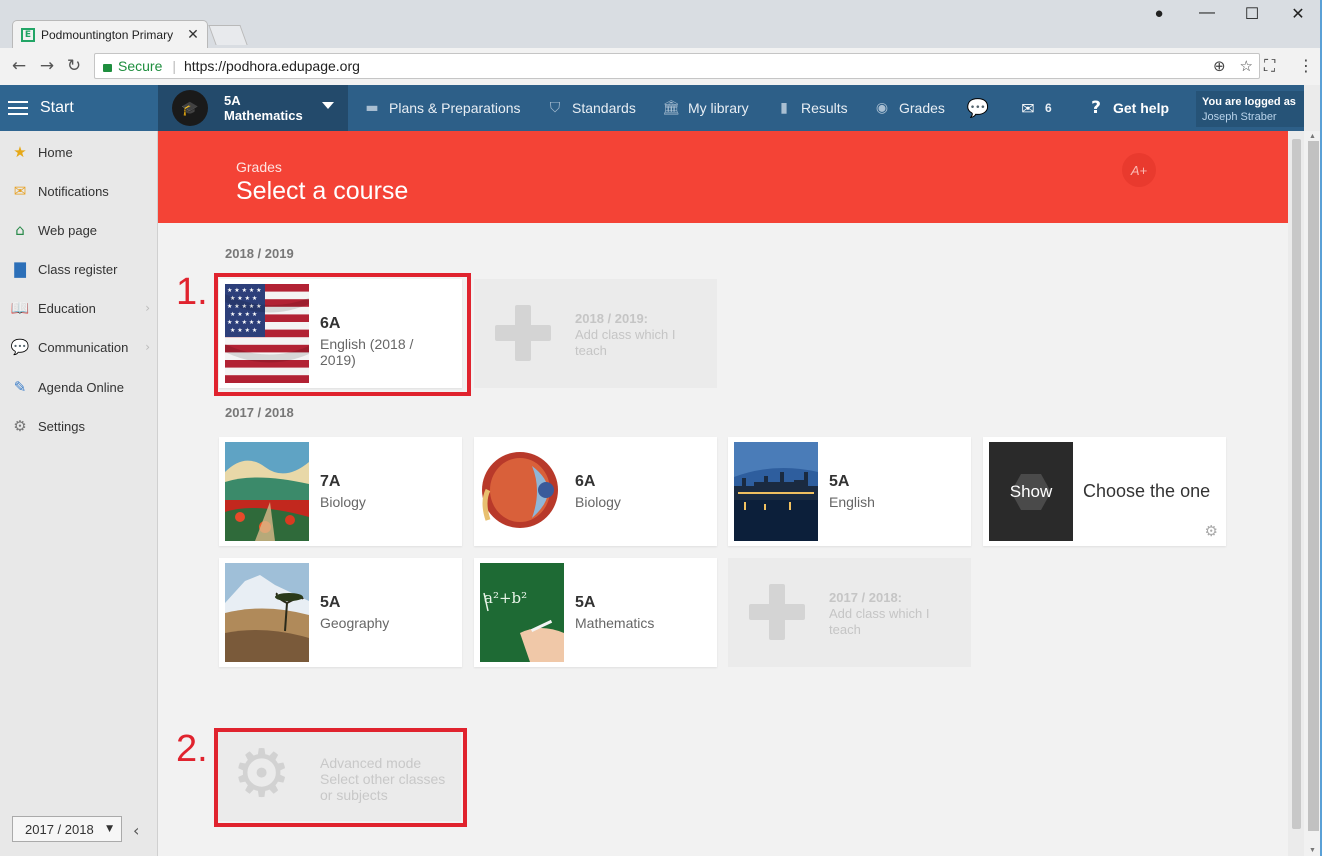  Describe the element at coordinates (784, 108) in the screenshot. I see `bar-chart-icon: ▮` at that location.